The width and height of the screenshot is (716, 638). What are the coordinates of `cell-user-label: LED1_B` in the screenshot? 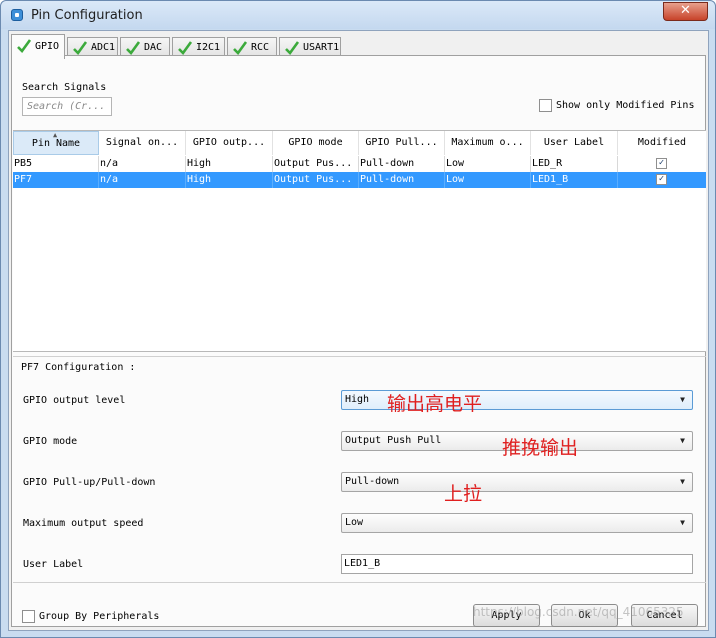 It's located at (574, 180).